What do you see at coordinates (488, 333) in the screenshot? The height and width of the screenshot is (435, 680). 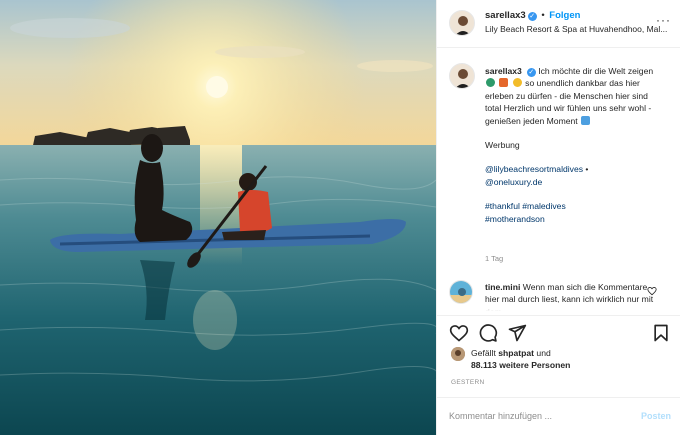 I see `comment-icon` at bounding box center [488, 333].